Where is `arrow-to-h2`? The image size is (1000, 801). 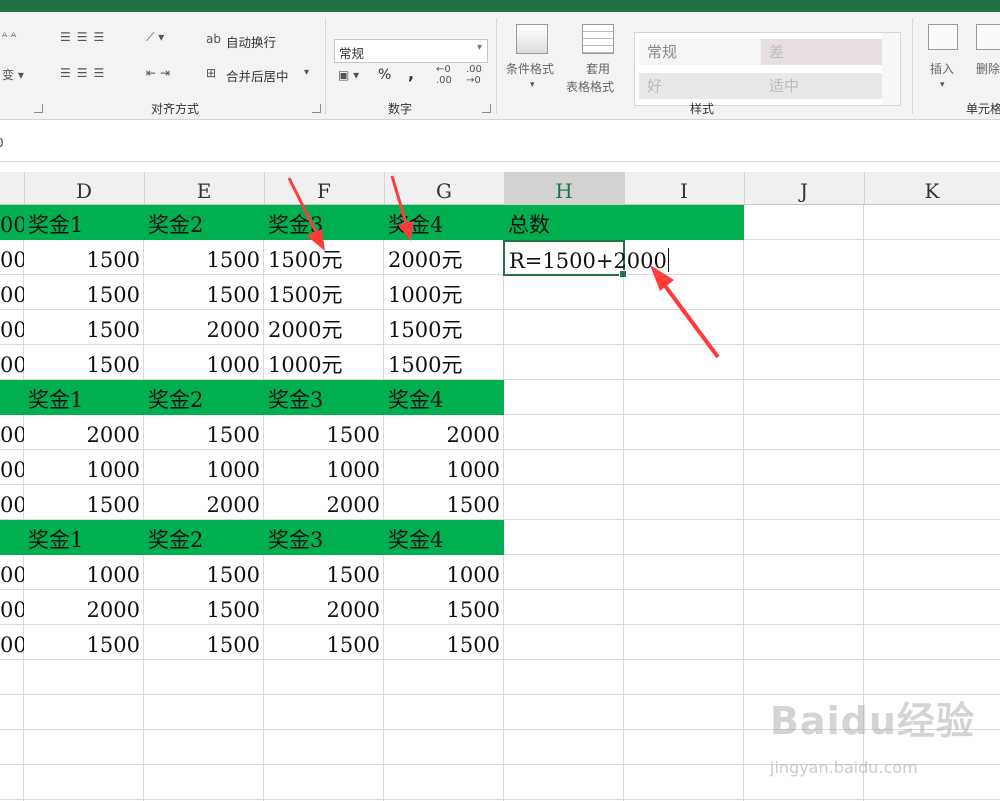 arrow-to-h2 is located at coordinates (685, 312).